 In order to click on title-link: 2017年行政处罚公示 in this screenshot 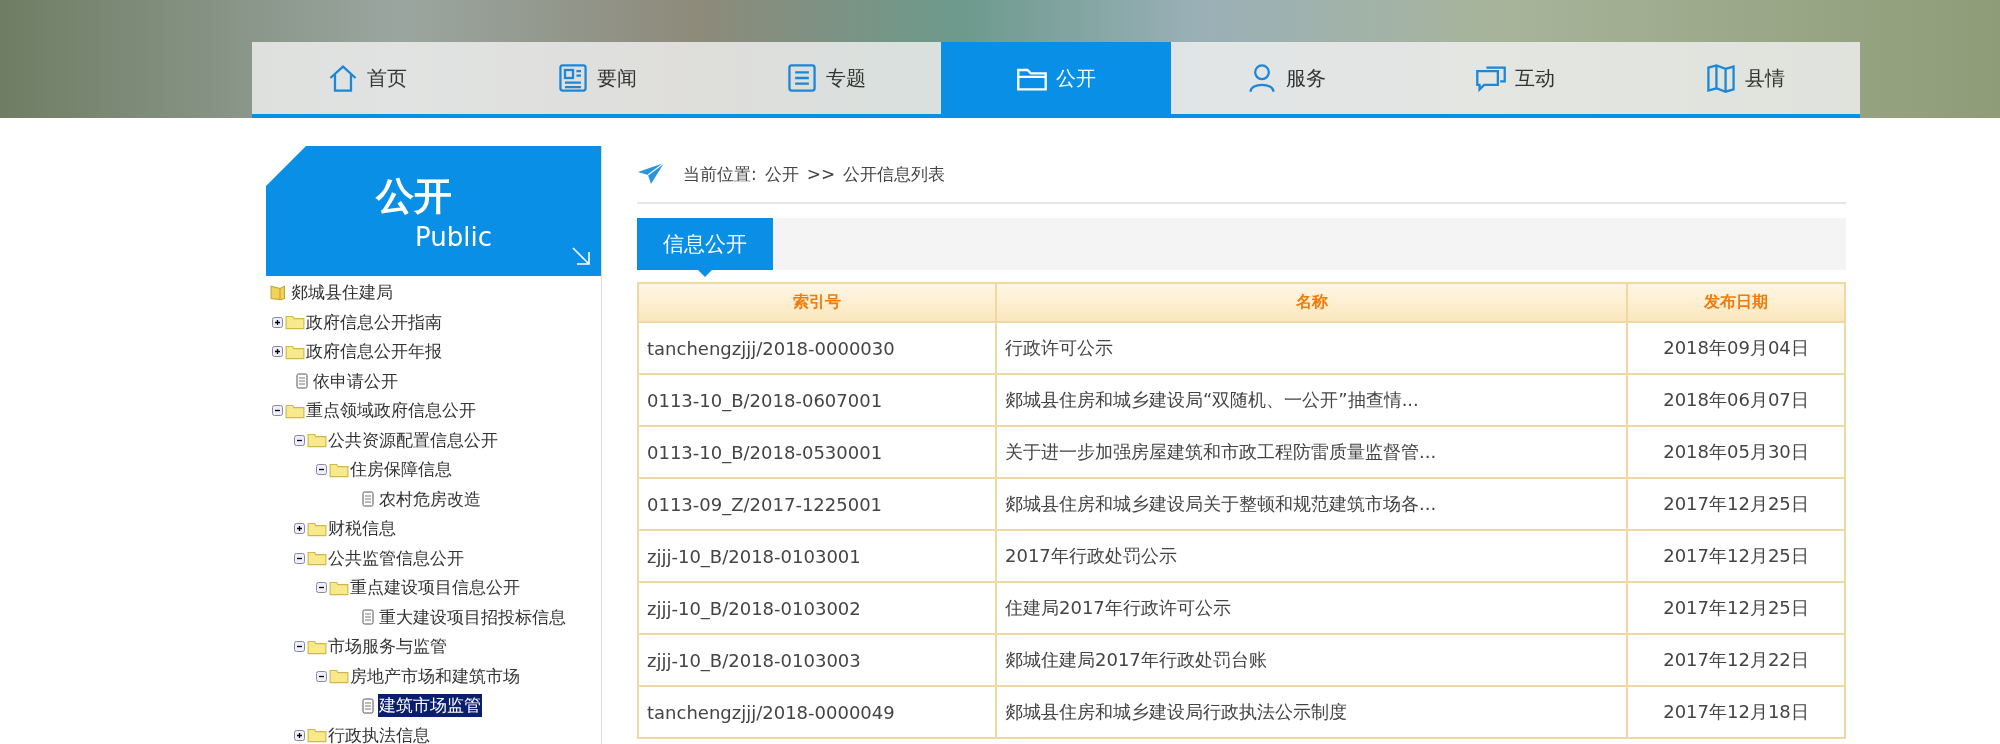, I will do `click(1311, 556)`.